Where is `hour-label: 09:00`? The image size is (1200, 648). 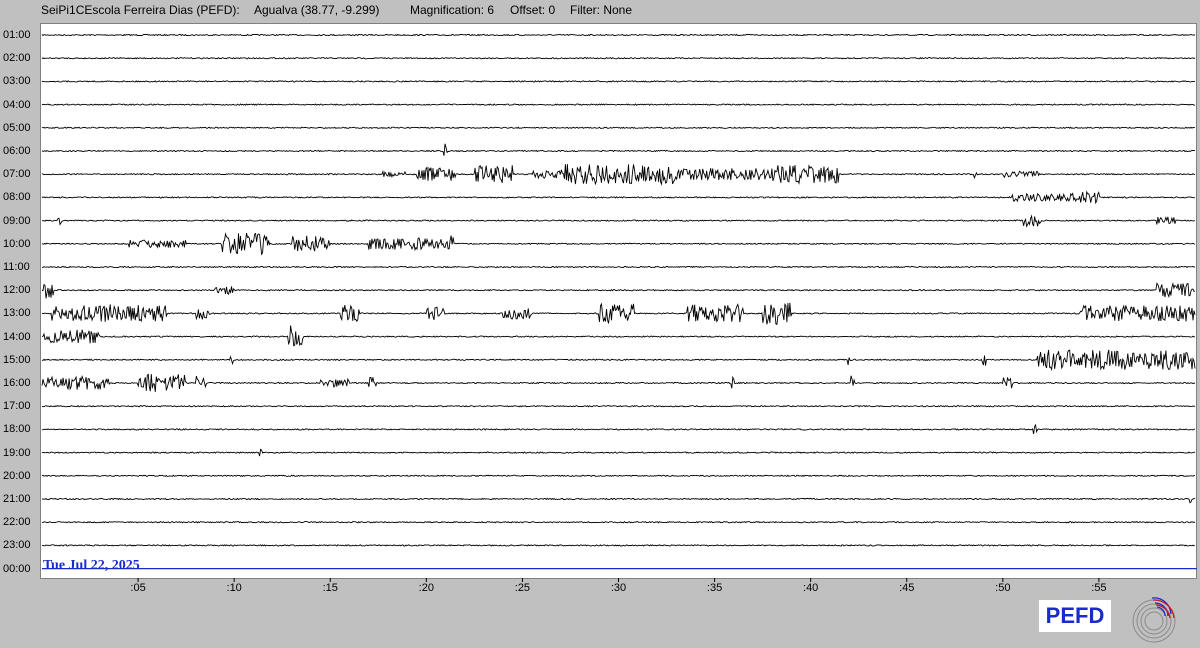 hour-label: 09:00 is located at coordinates (17, 220).